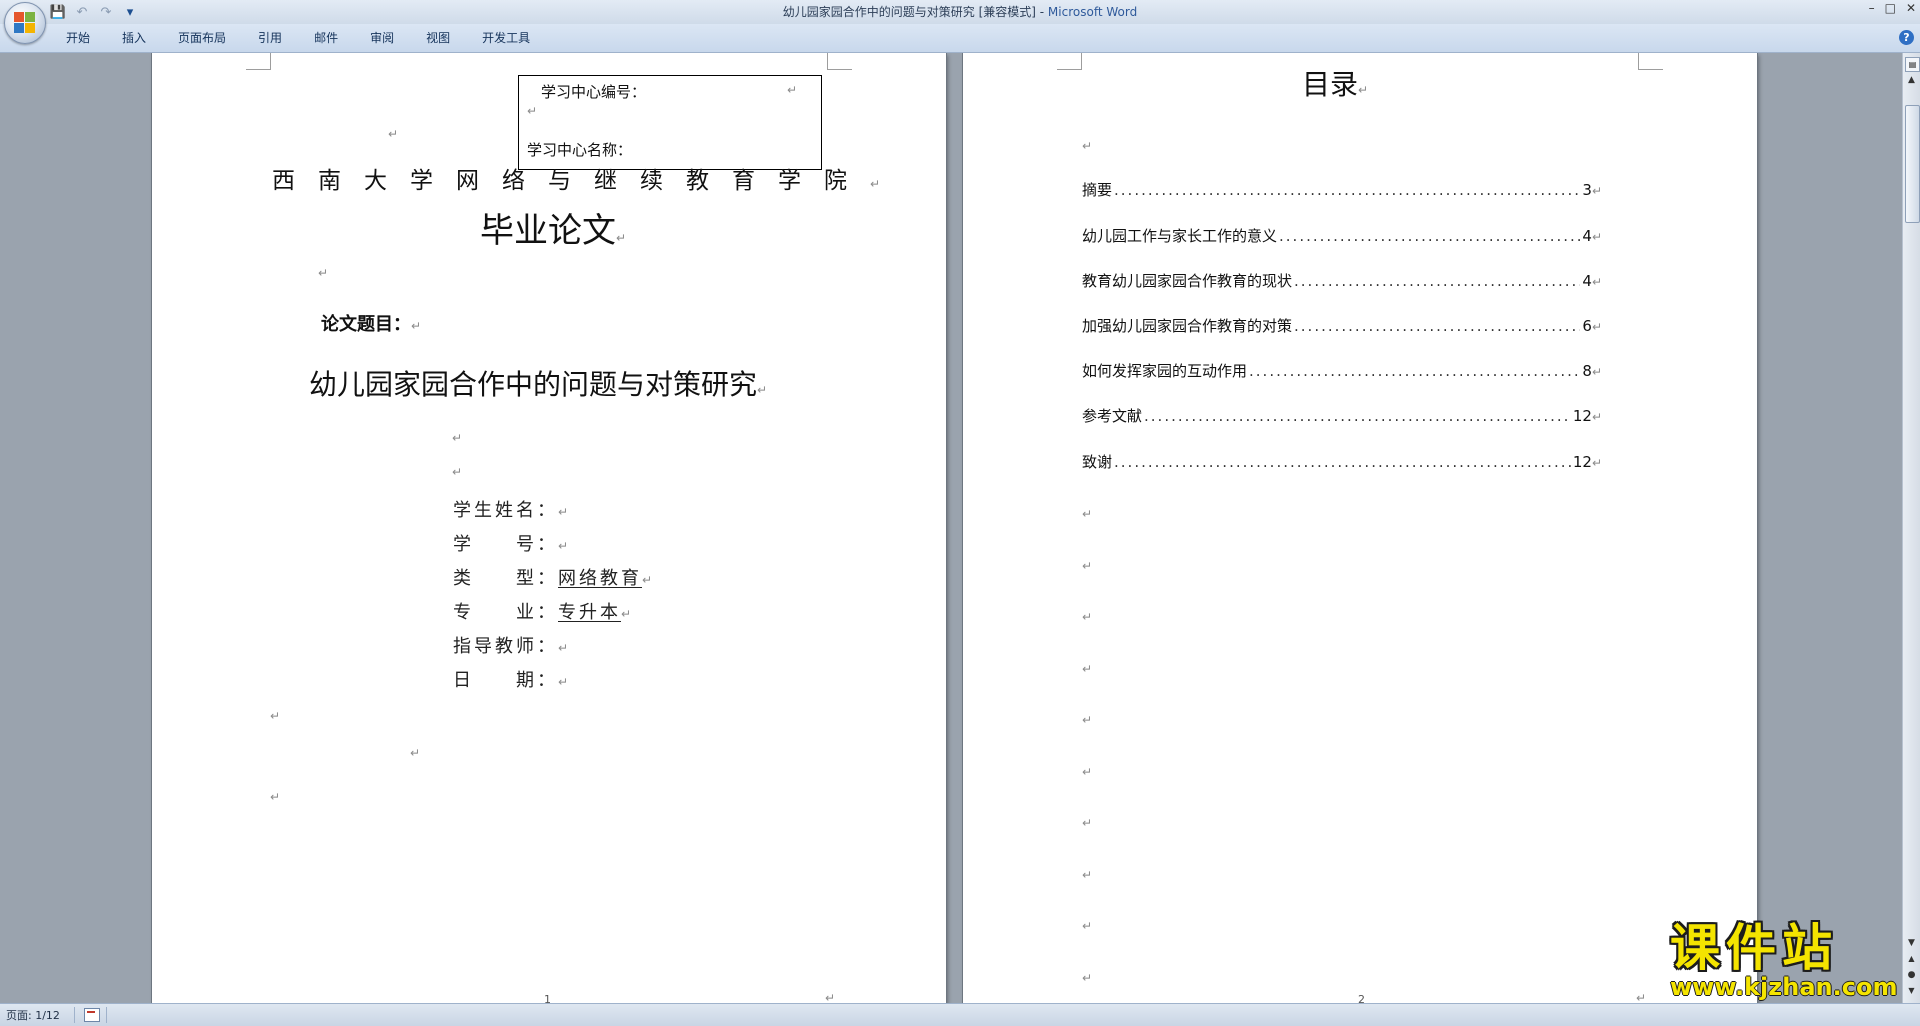 The width and height of the screenshot is (1920, 1026). What do you see at coordinates (1911, 976) in the screenshot?
I see `browse-object-icon: ●` at bounding box center [1911, 976].